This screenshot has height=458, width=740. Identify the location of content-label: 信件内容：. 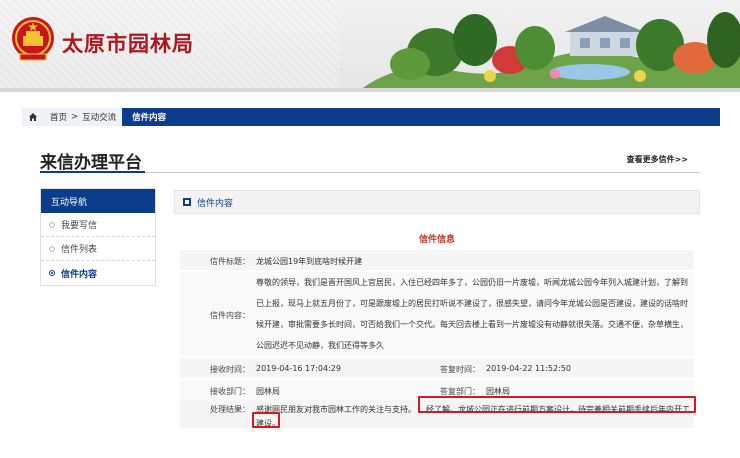
(230, 315).